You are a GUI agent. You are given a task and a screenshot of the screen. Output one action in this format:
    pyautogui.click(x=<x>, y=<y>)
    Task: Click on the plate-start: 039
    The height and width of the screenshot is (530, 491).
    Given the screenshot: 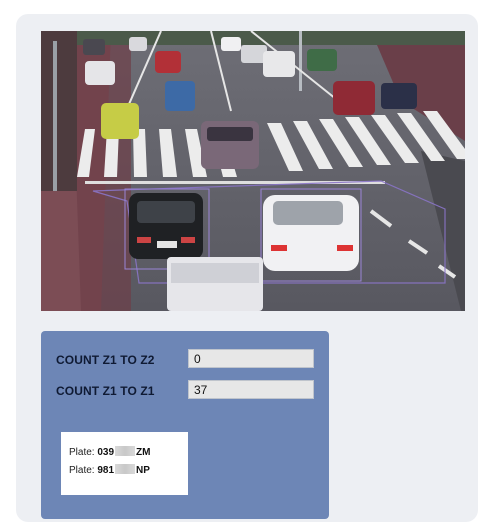 What is the action you would take?
    pyautogui.click(x=106, y=452)
    